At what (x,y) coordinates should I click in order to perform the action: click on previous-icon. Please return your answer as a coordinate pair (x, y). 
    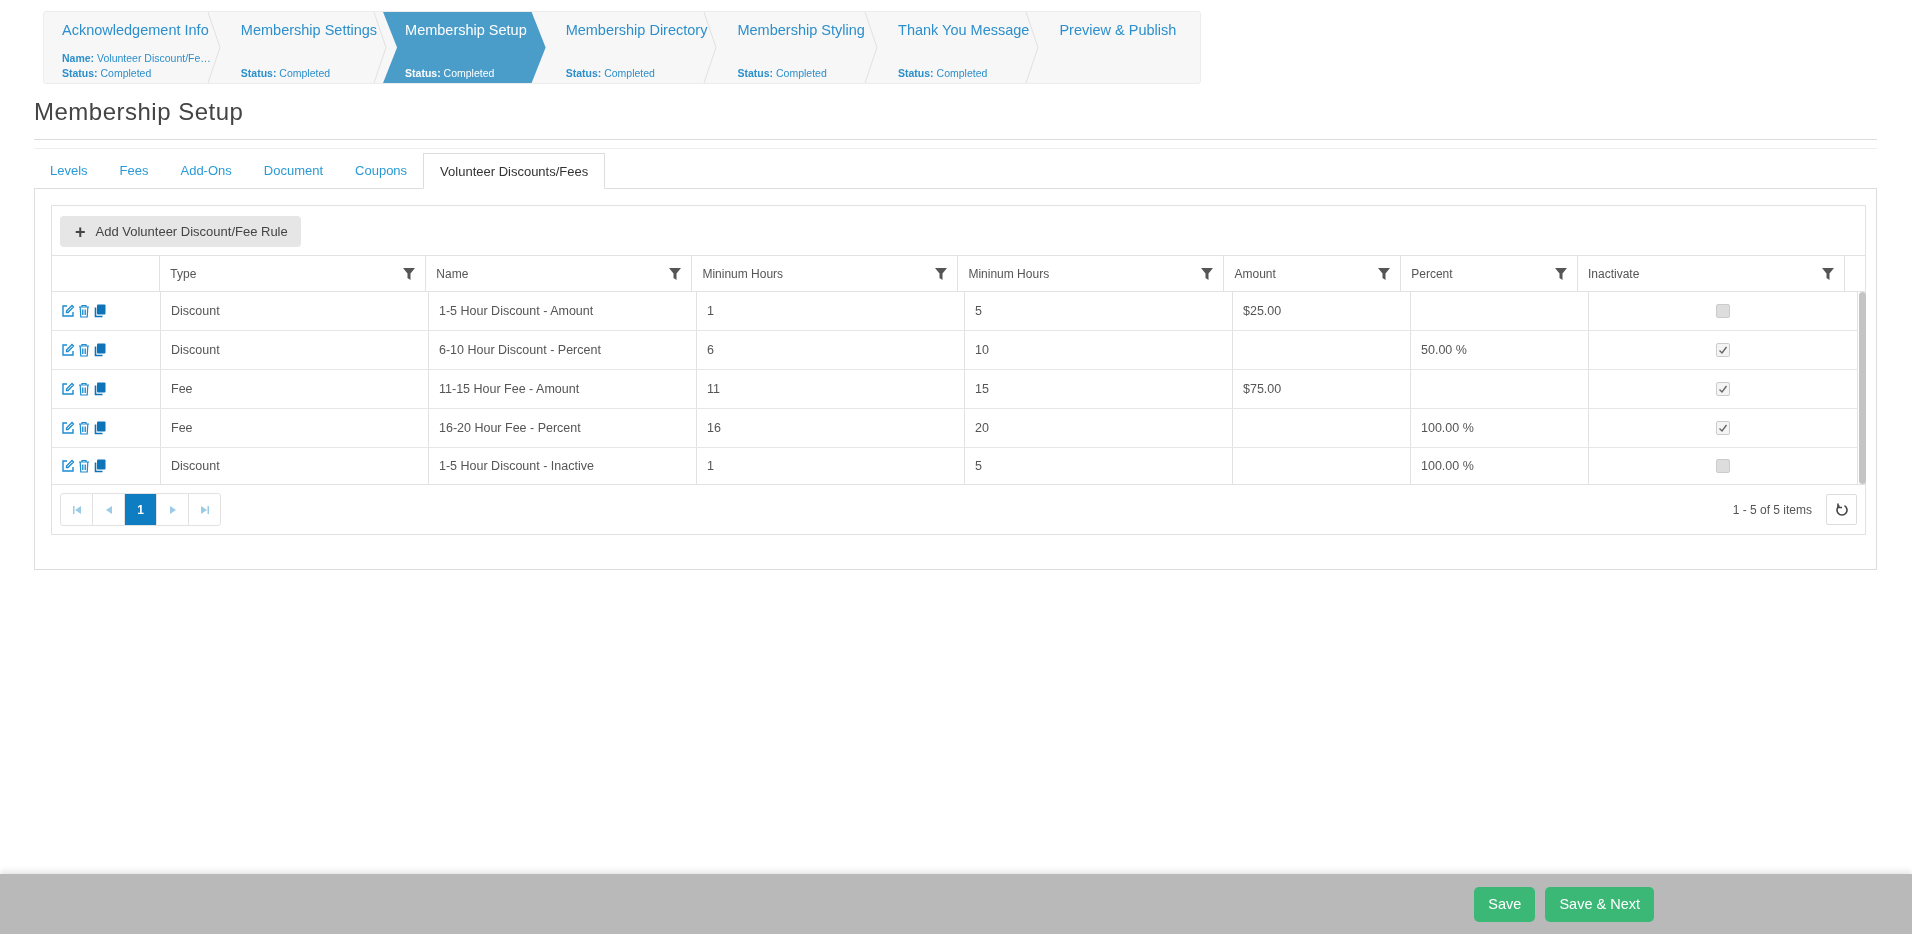
    Looking at the image, I should click on (108, 509).